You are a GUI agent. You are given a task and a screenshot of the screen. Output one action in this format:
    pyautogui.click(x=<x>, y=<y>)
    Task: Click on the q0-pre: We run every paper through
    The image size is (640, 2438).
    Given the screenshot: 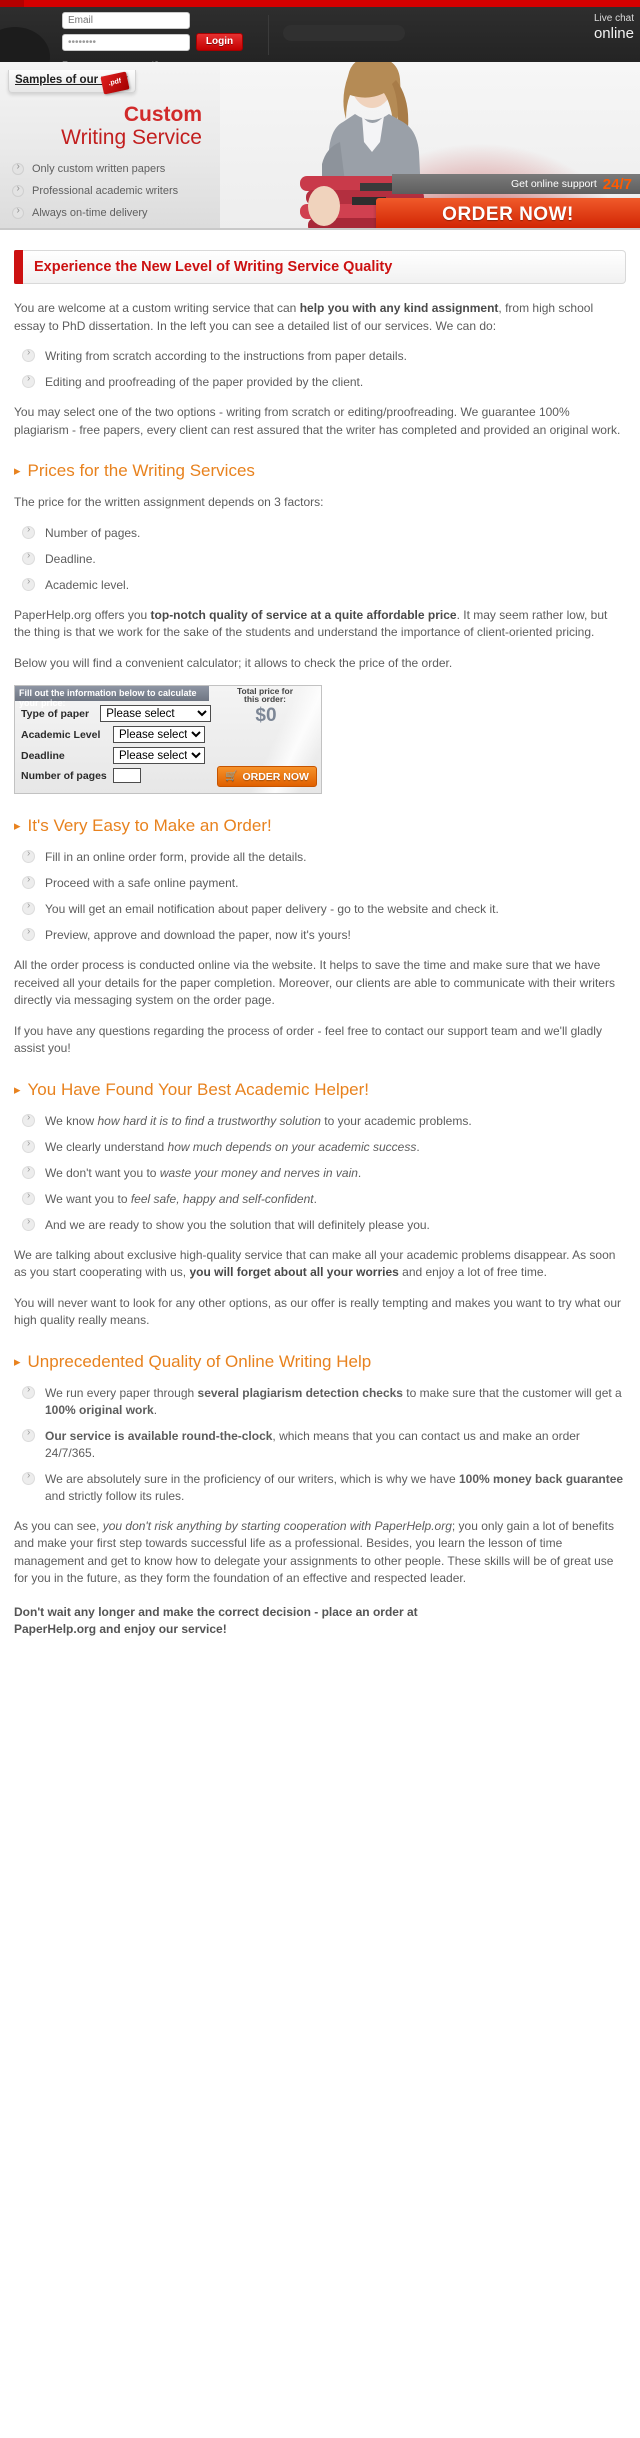 What is the action you would take?
    pyautogui.click(x=121, y=1392)
    